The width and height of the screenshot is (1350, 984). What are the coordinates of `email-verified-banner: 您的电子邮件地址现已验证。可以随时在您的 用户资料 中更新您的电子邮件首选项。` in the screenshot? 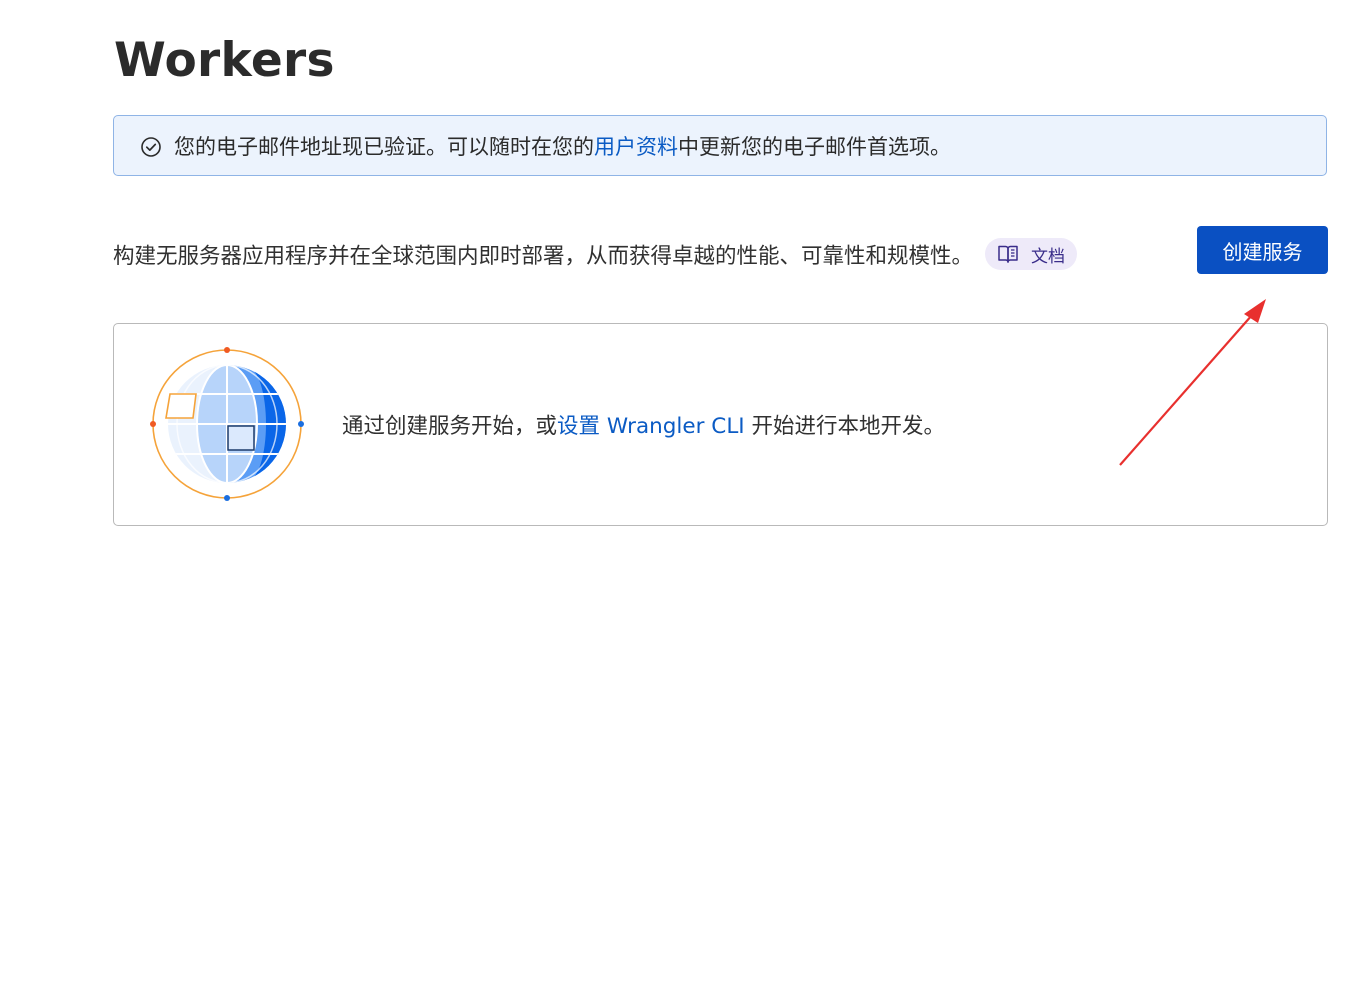 It's located at (720, 145).